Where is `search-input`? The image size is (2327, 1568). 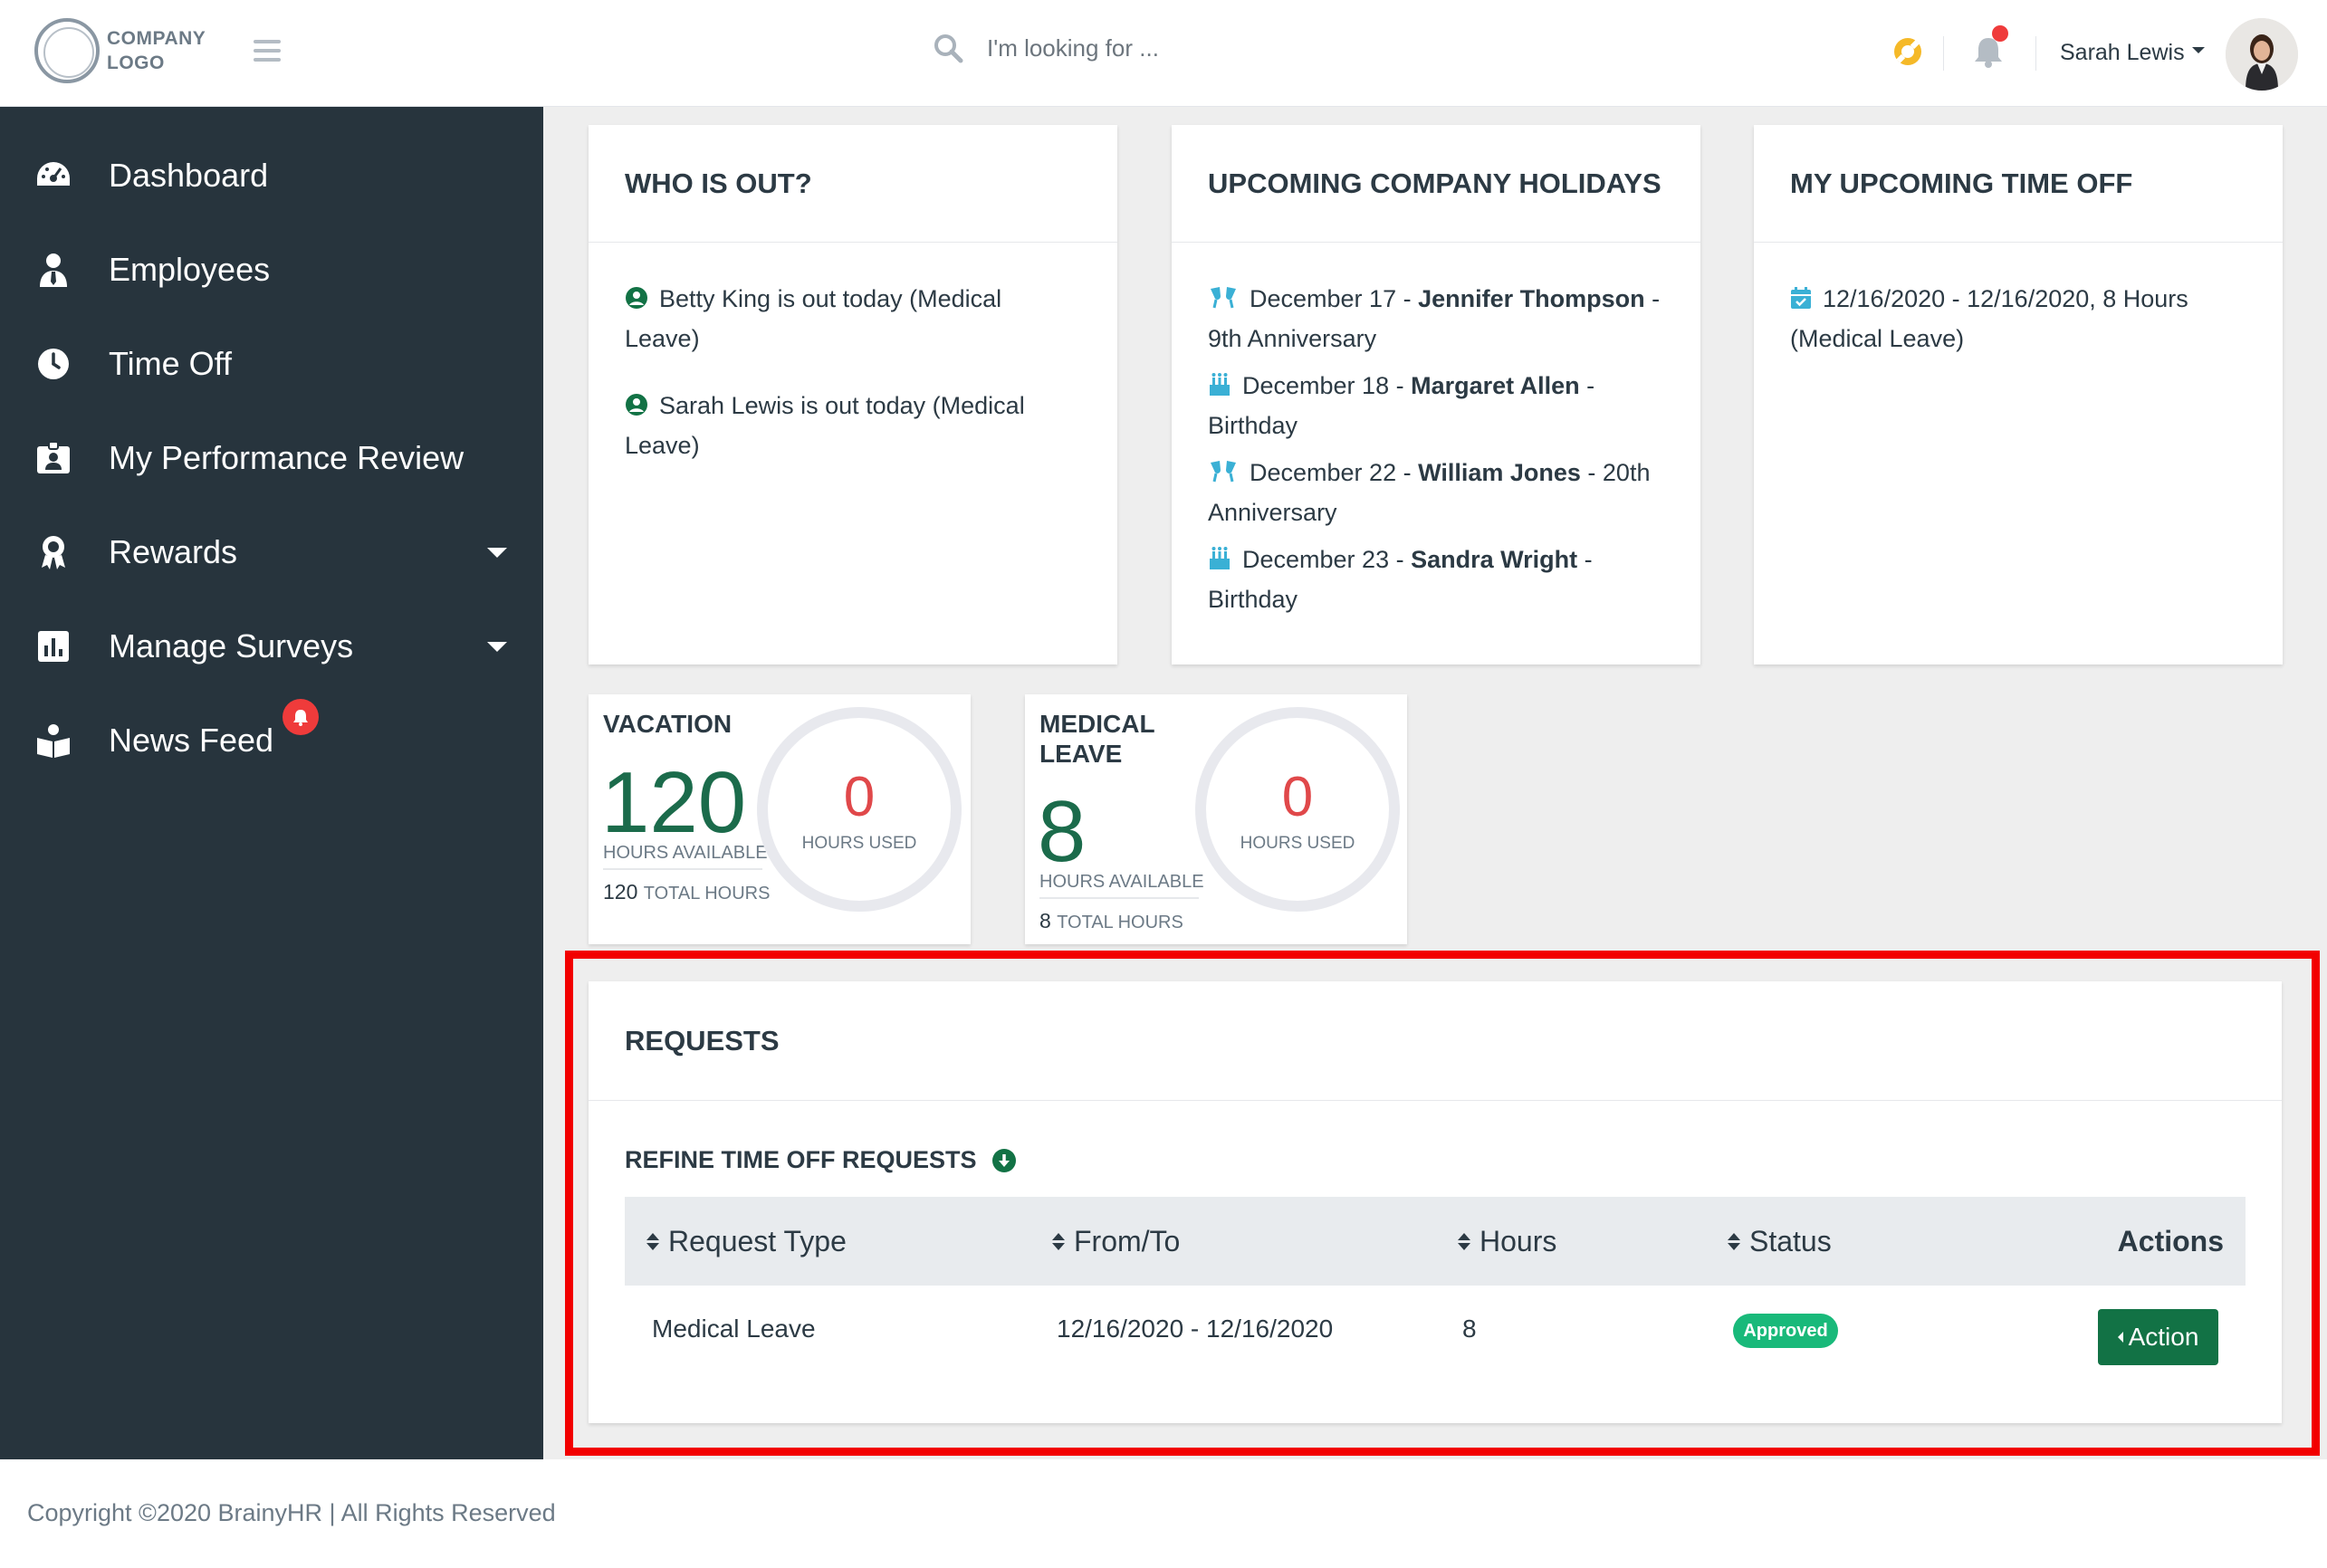
search-input is located at coordinates (1177, 47).